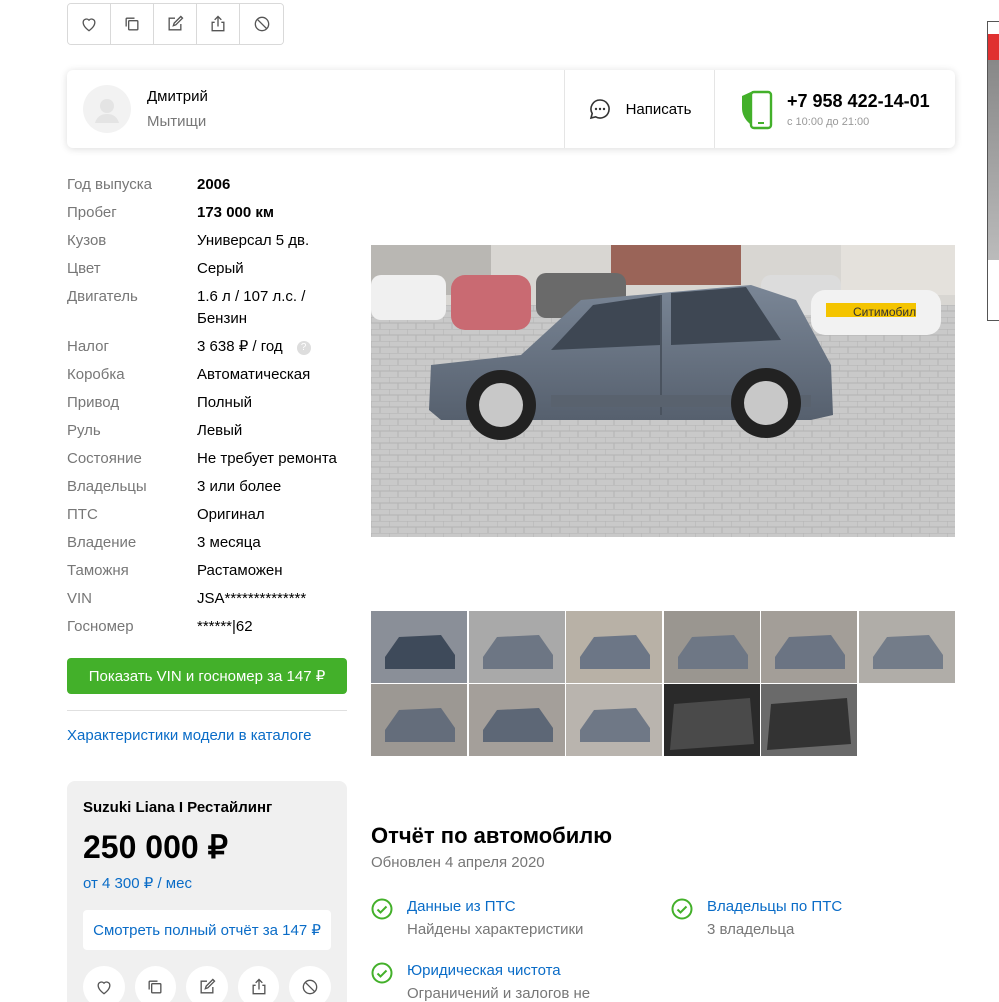 The width and height of the screenshot is (999, 1002). I want to click on taxi-label: Ситимобил, so click(884, 312).